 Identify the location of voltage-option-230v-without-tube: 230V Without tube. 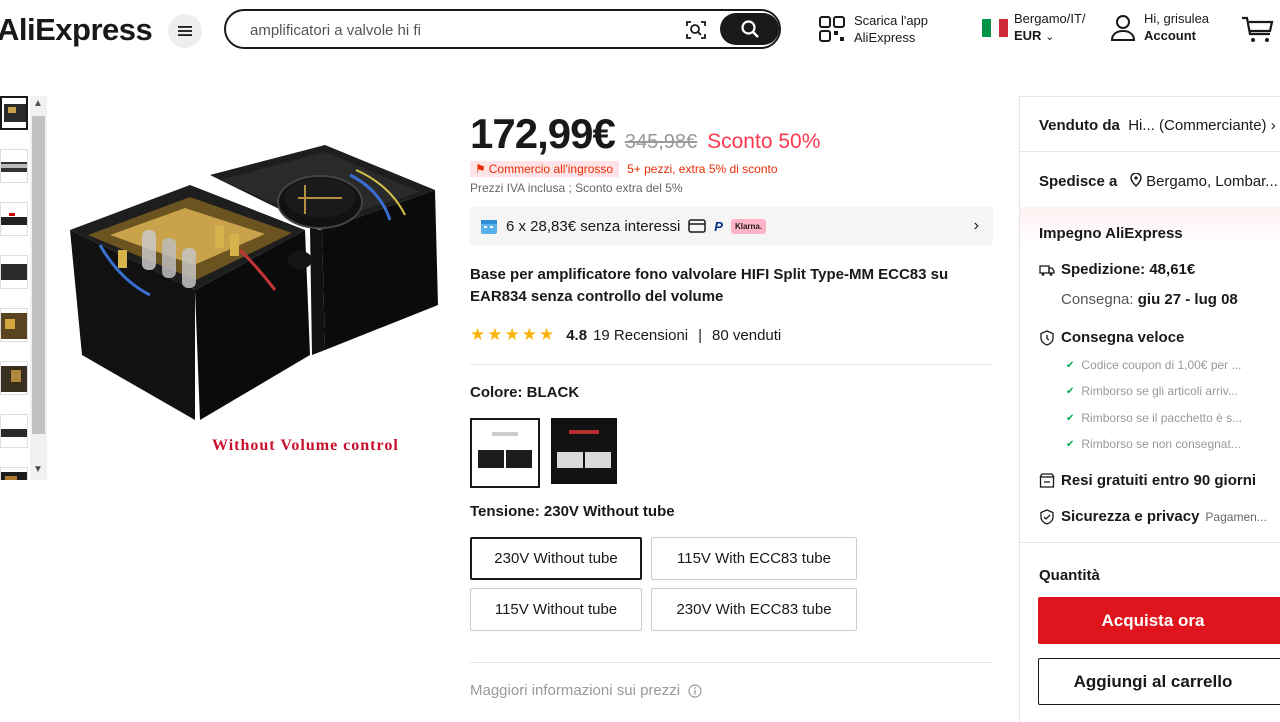
(556, 558).